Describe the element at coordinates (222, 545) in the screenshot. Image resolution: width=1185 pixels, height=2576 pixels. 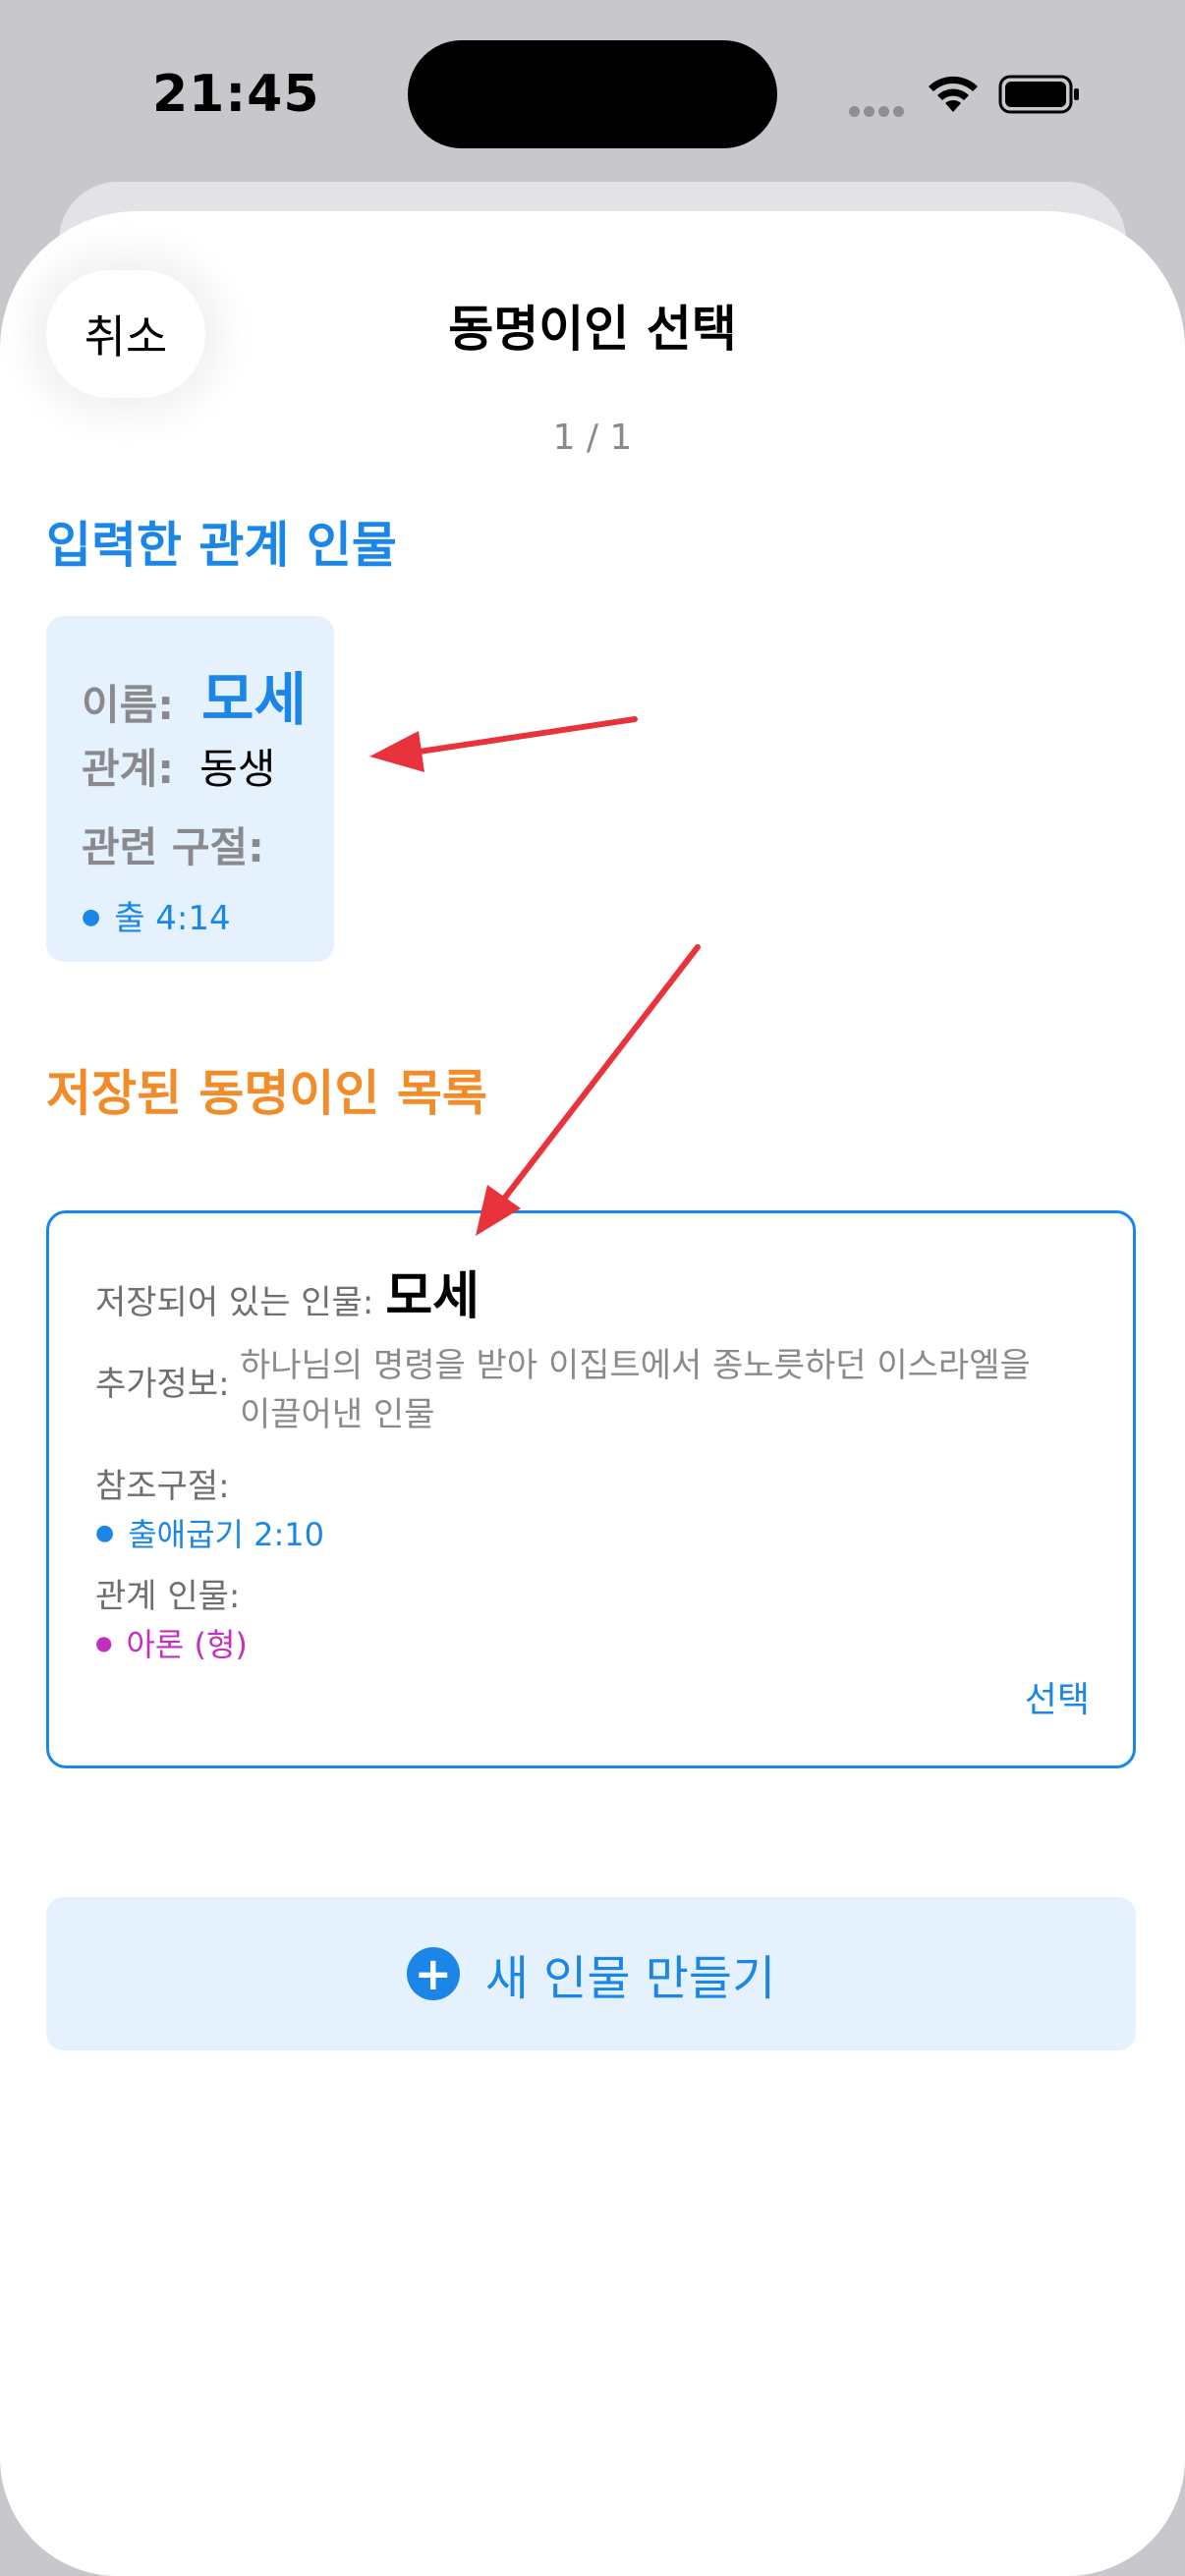
I see `input-section-title: 입력한 관계 인물` at that location.